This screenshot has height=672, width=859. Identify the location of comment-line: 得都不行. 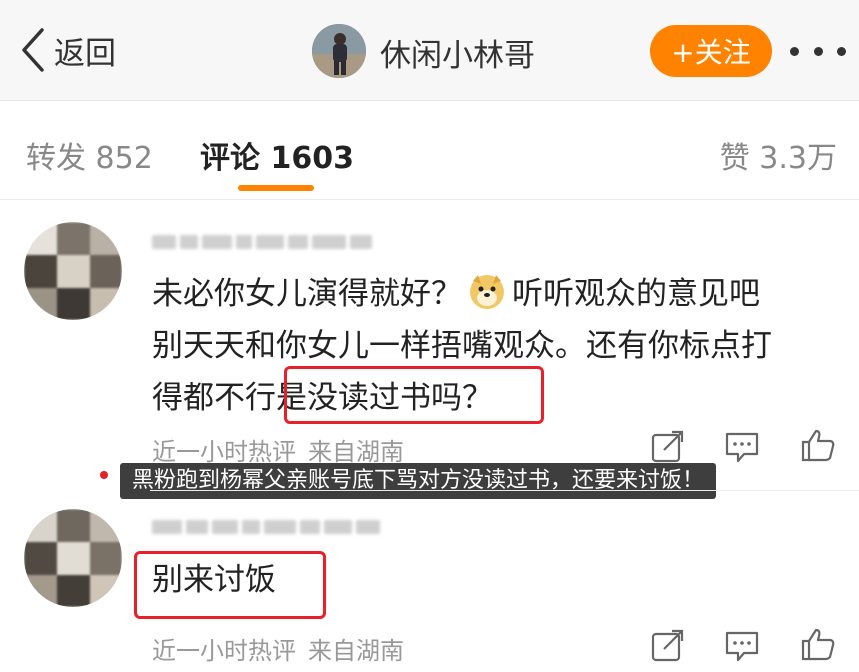
(214, 398).